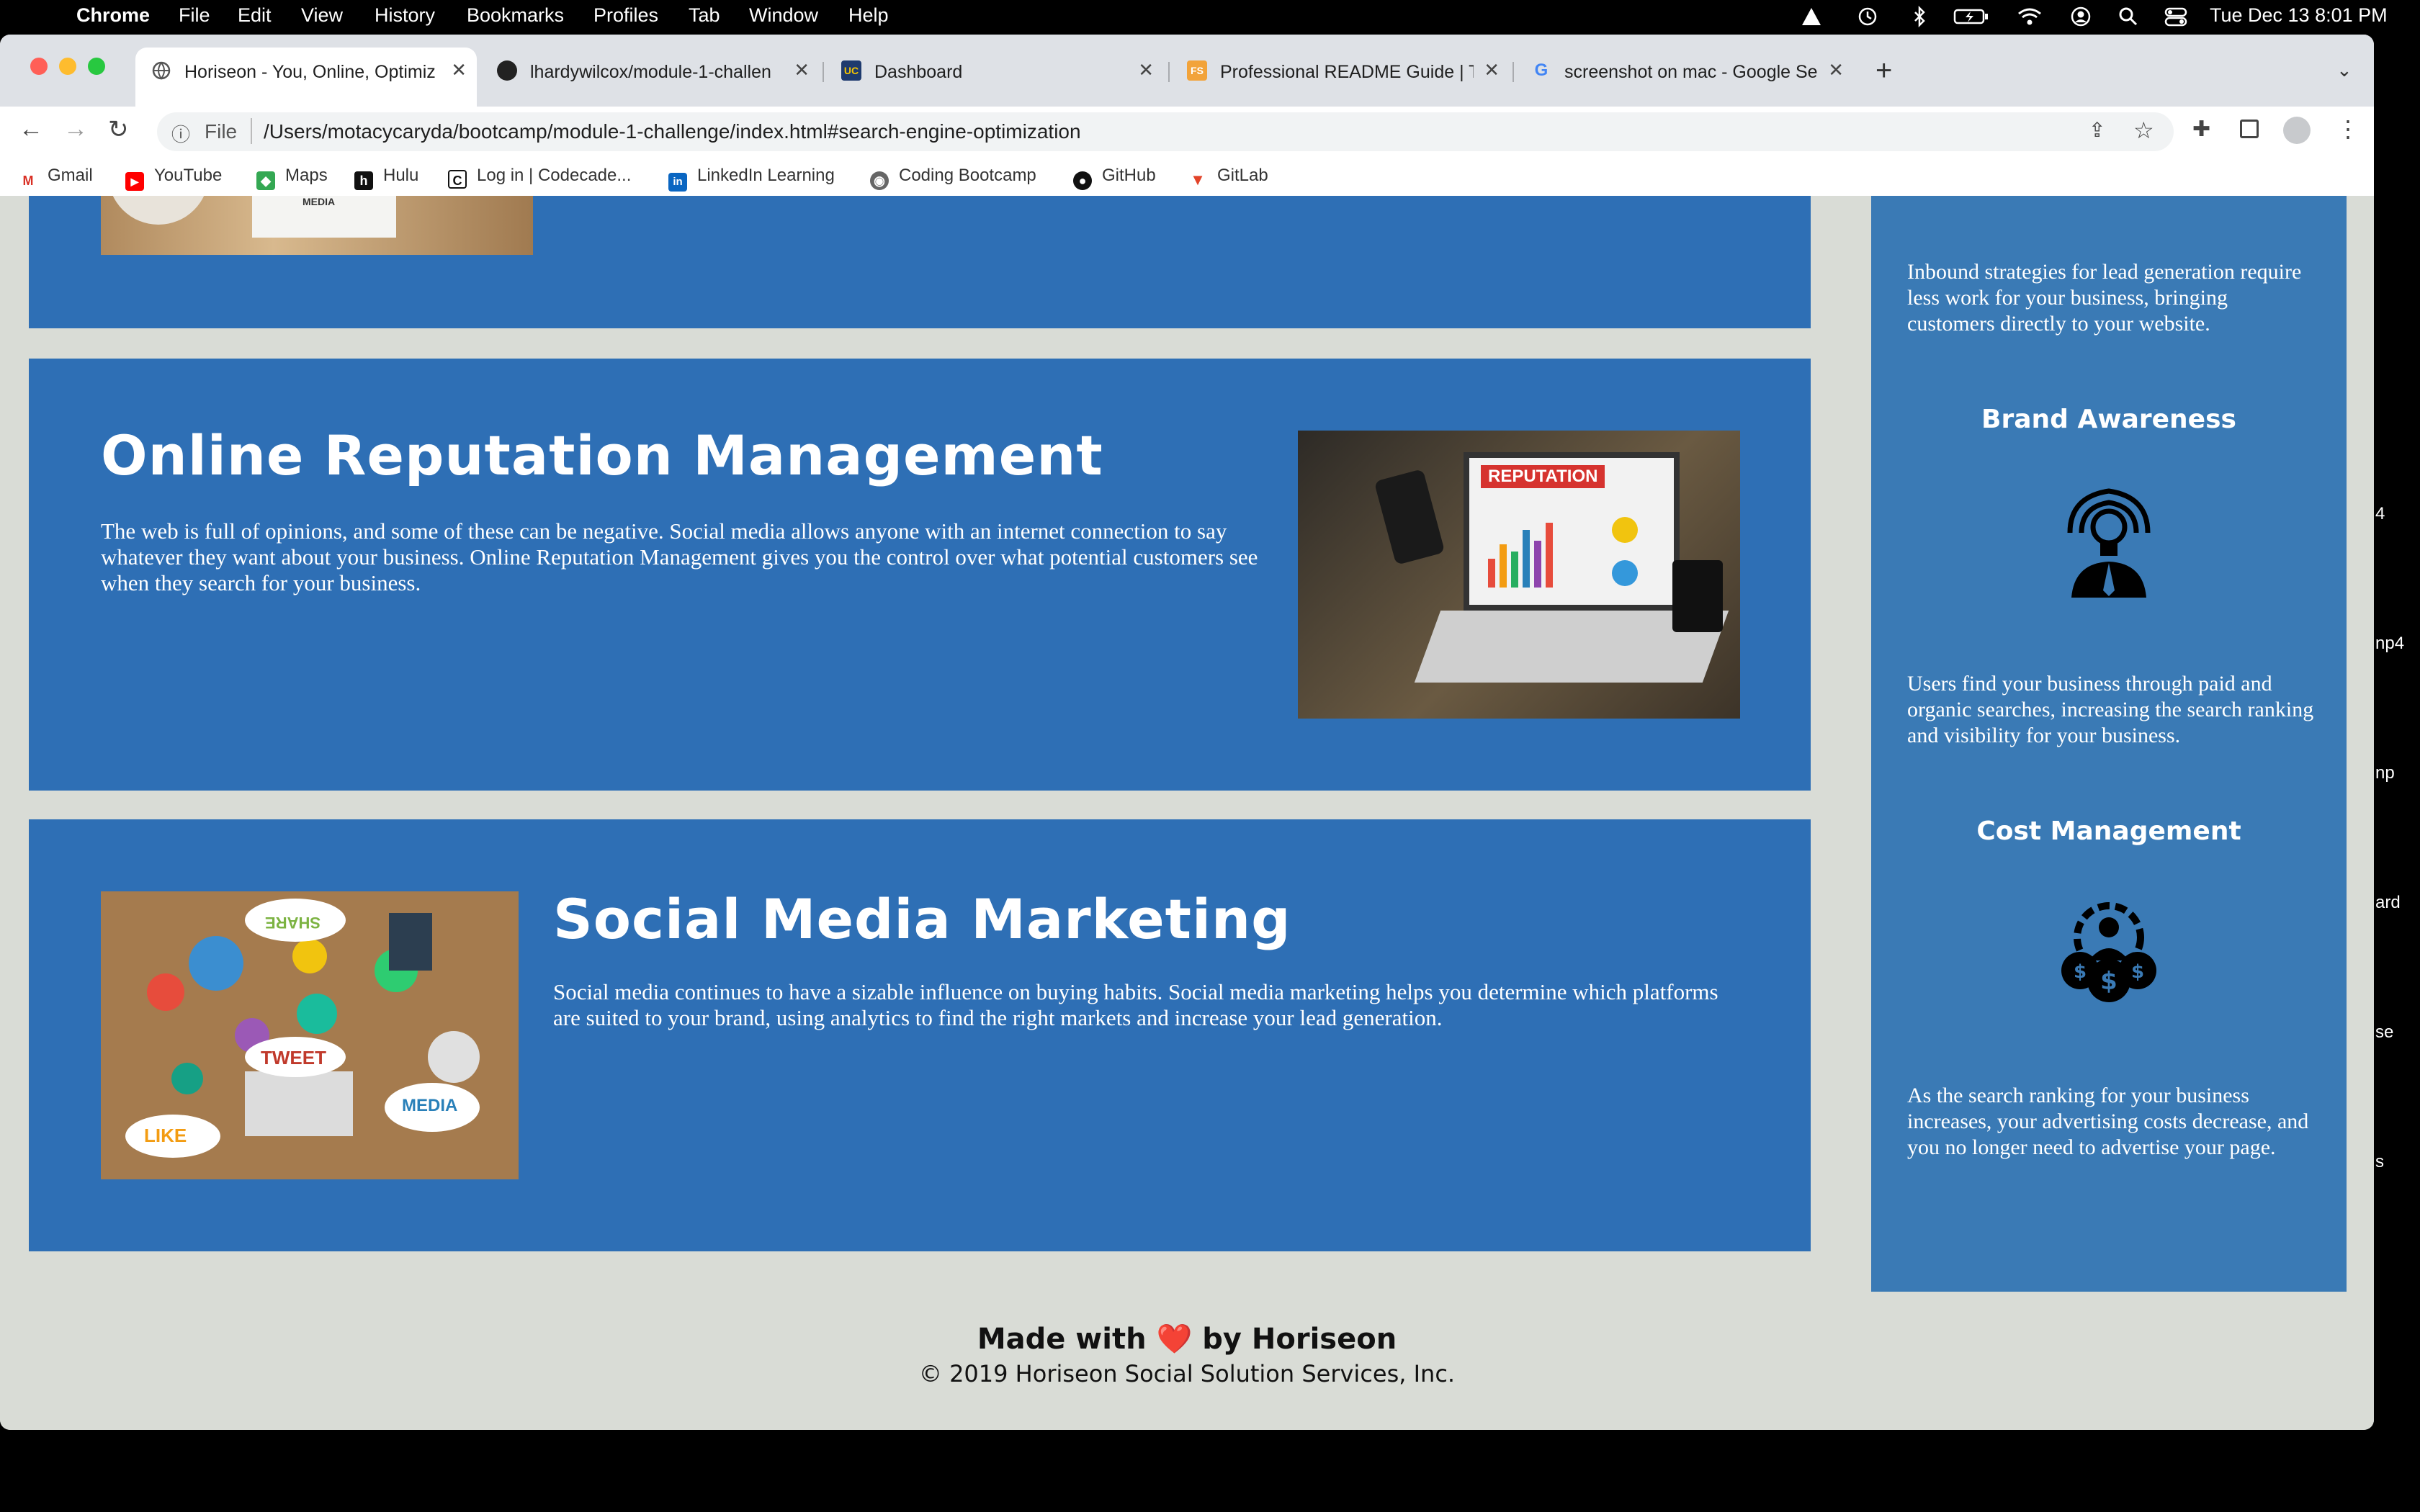 The height and width of the screenshot is (1512, 2420). I want to click on tab-horiseon: Horiseon - You, Online, Optimiz ✕, so click(306, 77).